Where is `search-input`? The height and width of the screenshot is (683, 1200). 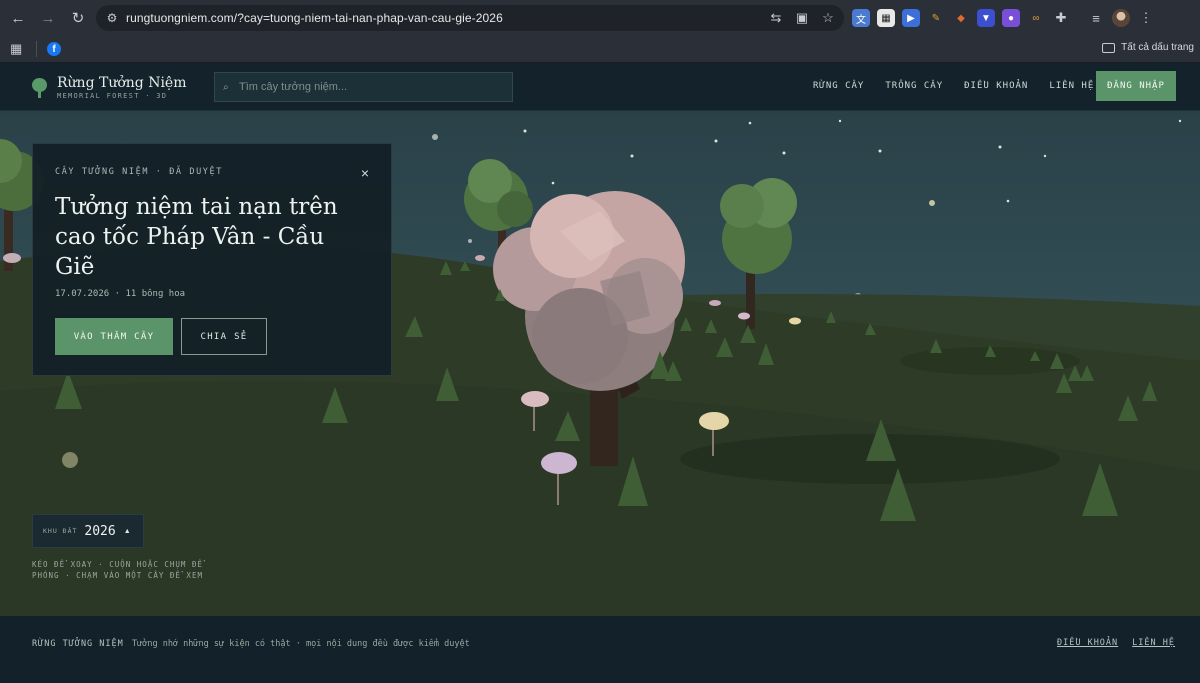 search-input is located at coordinates (369, 87).